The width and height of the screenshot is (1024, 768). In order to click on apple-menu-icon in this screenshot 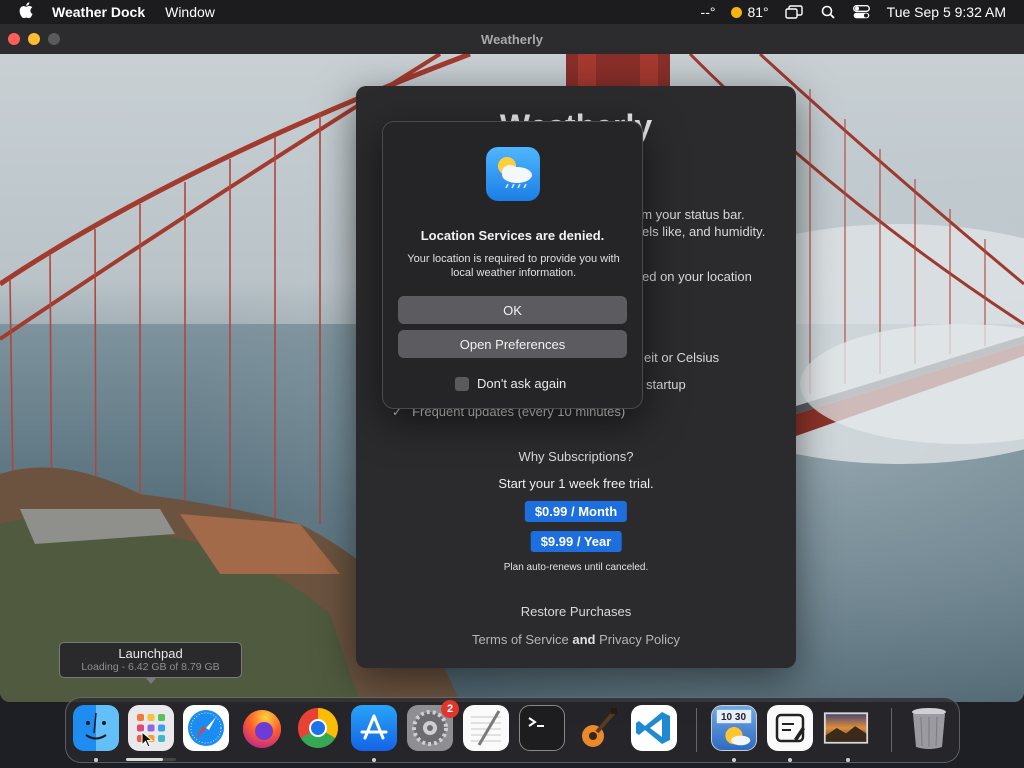, I will do `click(26, 12)`.